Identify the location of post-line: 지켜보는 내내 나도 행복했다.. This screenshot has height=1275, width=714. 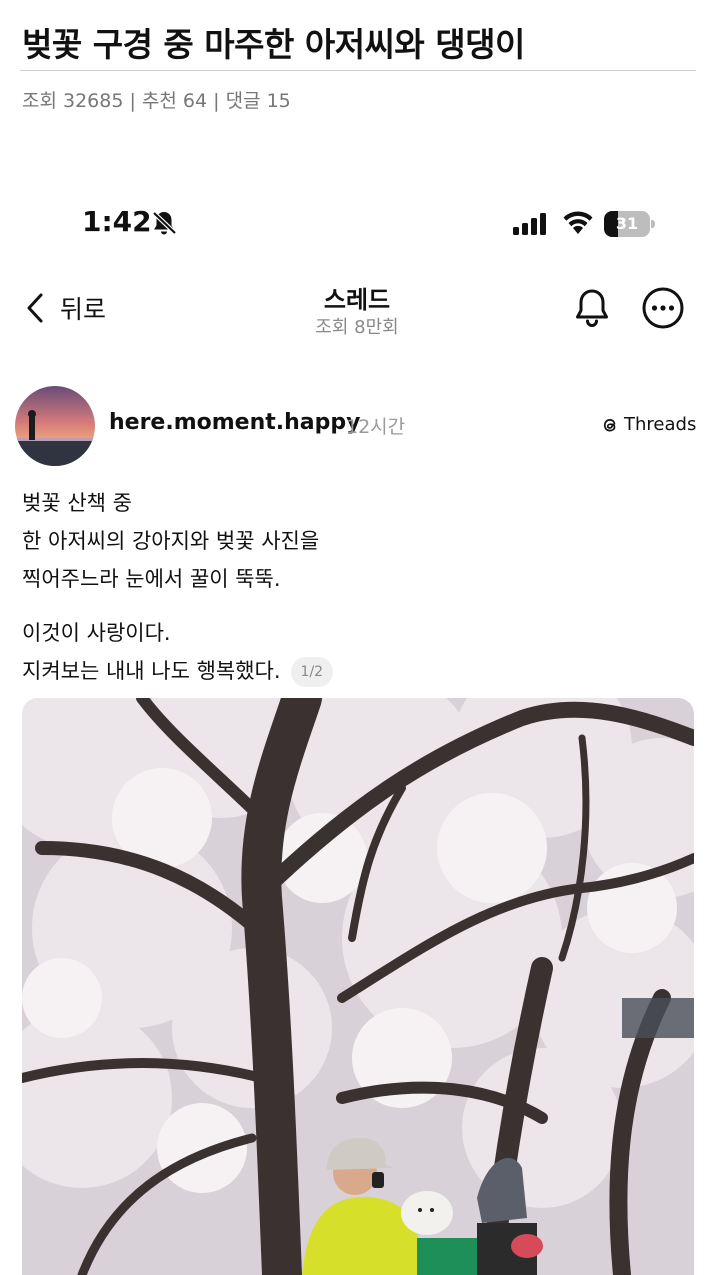
(151, 671).